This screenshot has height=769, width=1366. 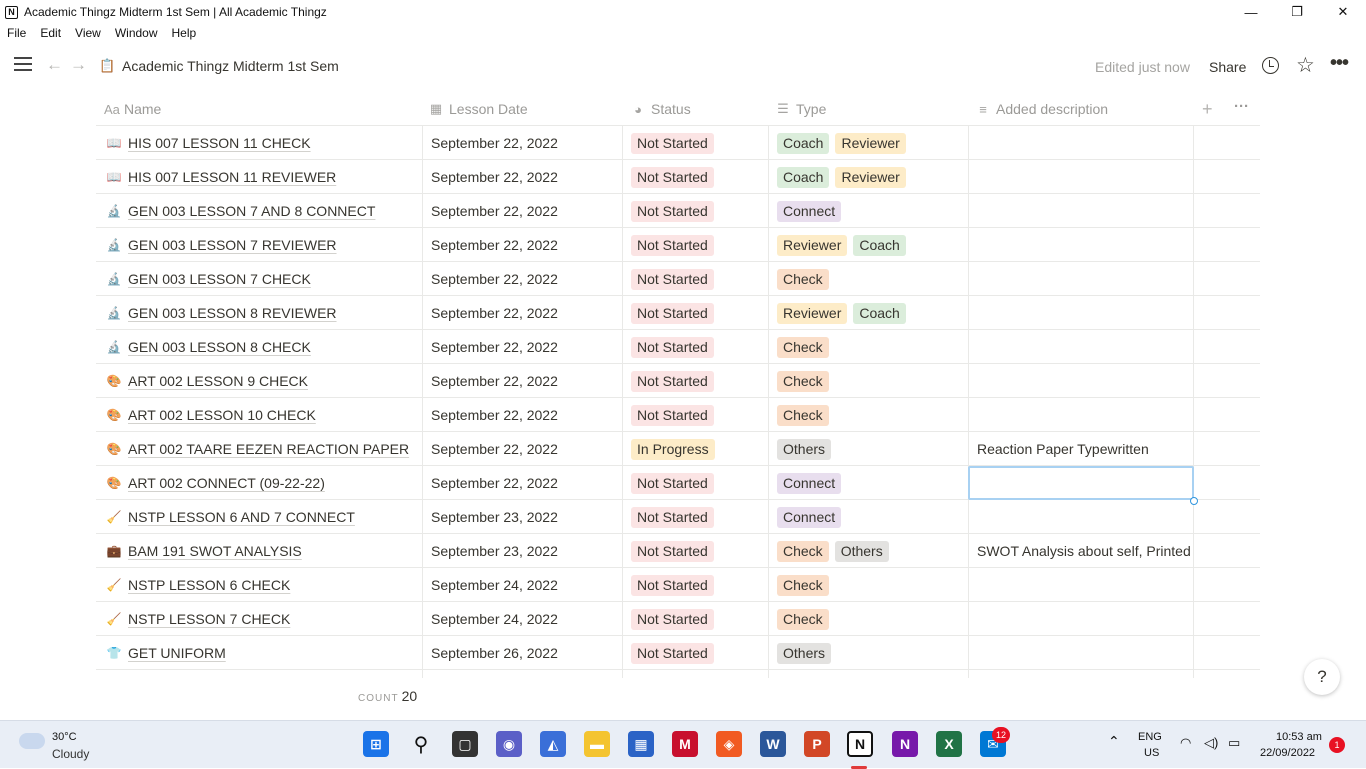 I want to click on type-cell: Coach Reviewer, so click(x=877, y=143).